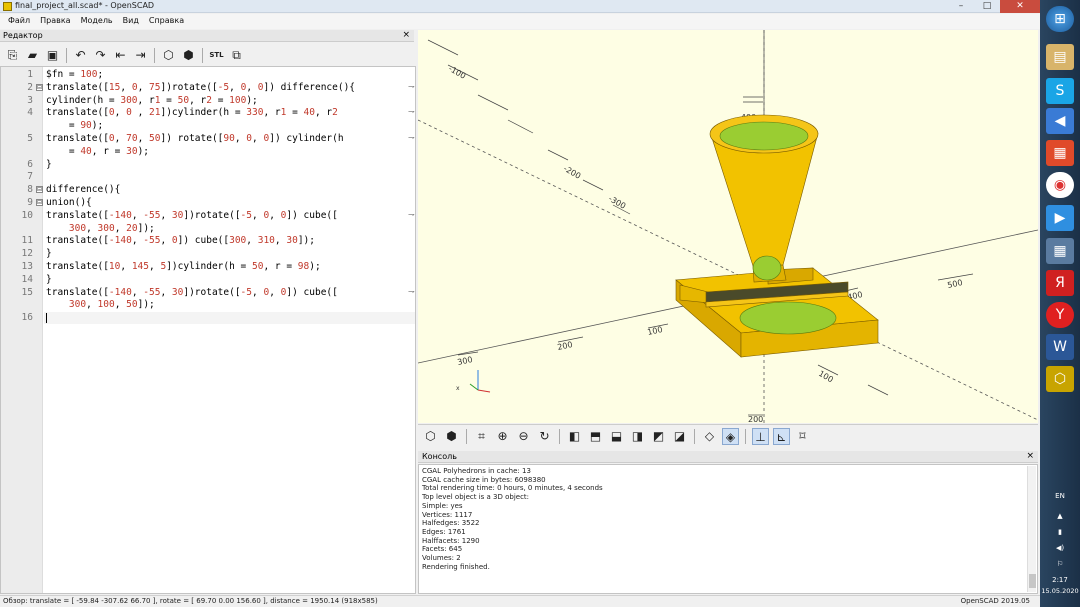 Image resolution: width=1080 pixels, height=607 pixels. Describe the element at coordinates (987, 6) in the screenshot. I see `maximize-button: □` at that location.